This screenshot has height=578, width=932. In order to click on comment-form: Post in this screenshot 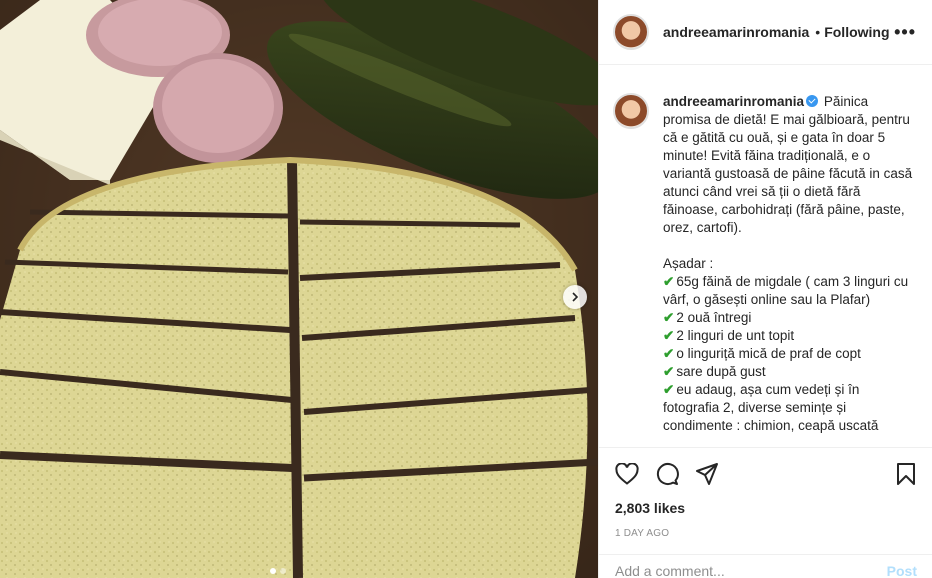, I will do `click(765, 566)`.